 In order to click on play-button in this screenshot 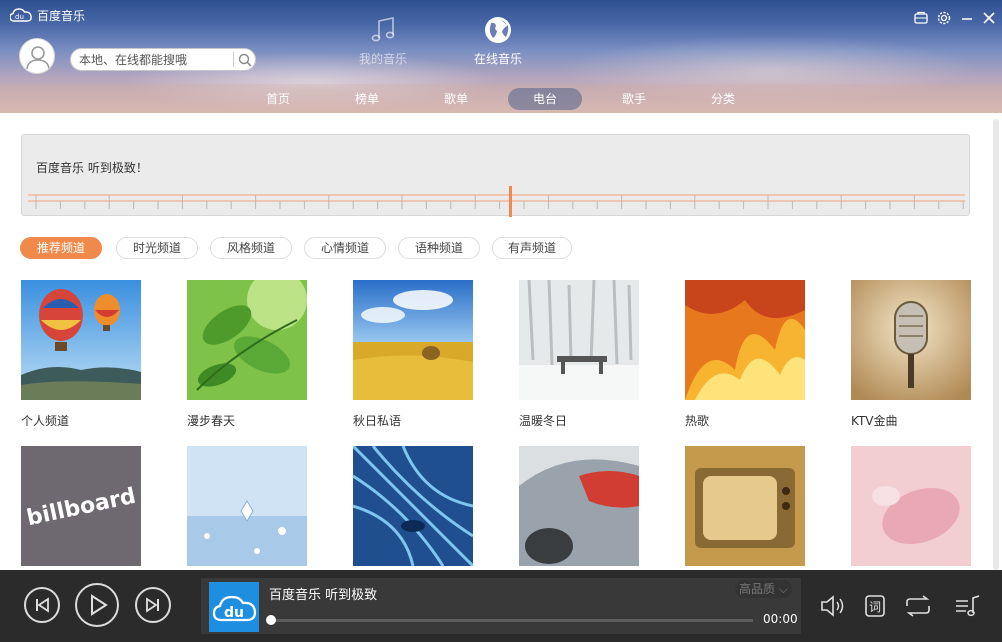, I will do `click(97, 605)`.